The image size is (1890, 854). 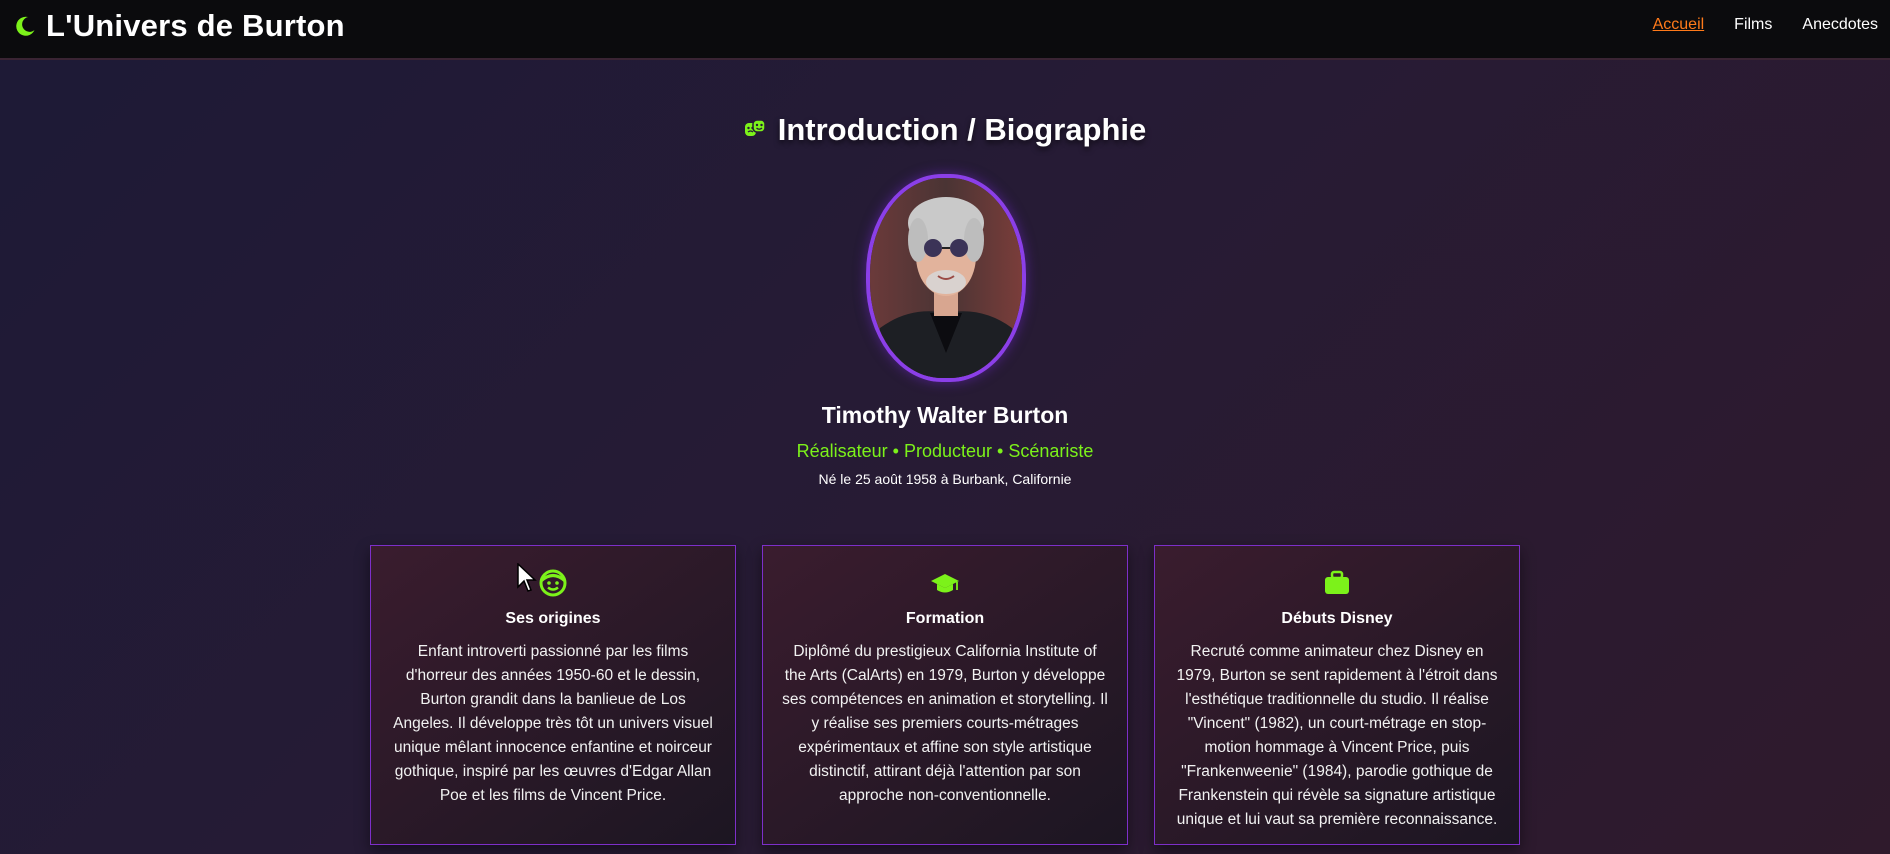 I want to click on main-nav: Accueil Films Anecdotes, so click(x=1771, y=25).